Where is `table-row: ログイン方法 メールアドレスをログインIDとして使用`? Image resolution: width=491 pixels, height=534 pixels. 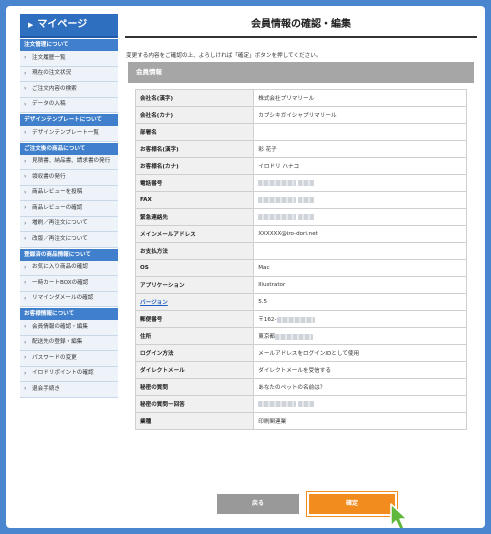
table-row: ログイン方法 メールアドレスをログインIDとして使用 is located at coordinates (300, 353).